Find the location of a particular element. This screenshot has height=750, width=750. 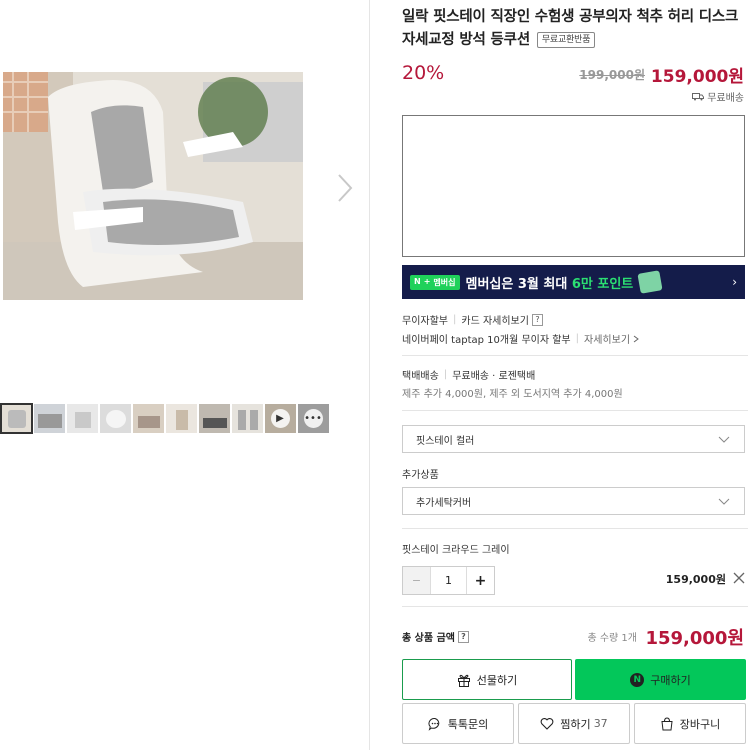

cart-button: 장바구니 is located at coordinates (690, 723).